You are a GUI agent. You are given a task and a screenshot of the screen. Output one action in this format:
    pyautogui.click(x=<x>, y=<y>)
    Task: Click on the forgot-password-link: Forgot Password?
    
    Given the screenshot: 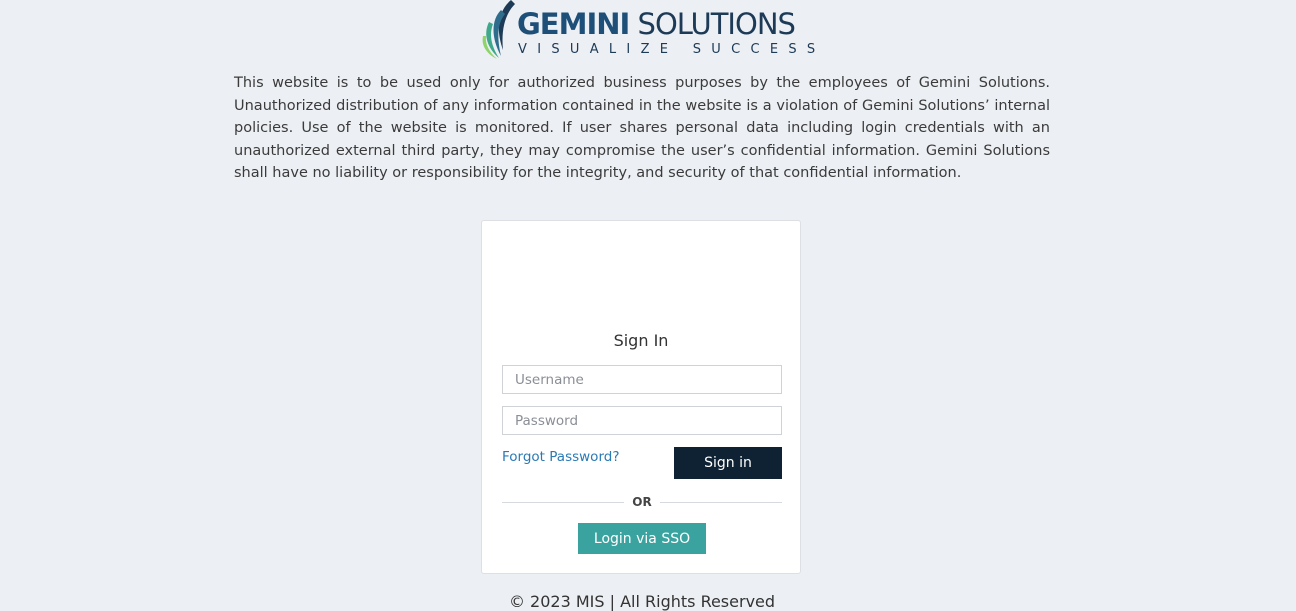 What is the action you would take?
    pyautogui.click(x=561, y=457)
    